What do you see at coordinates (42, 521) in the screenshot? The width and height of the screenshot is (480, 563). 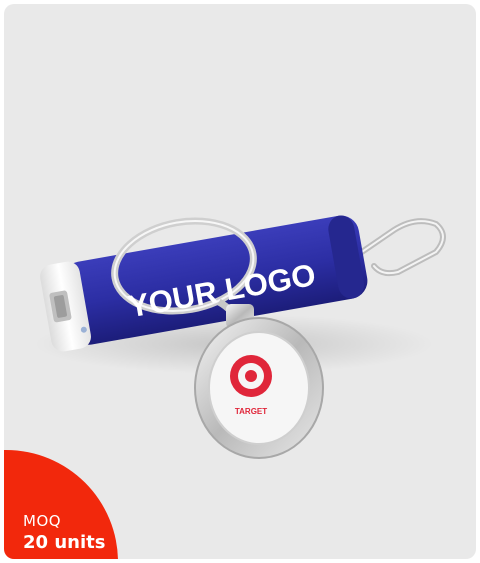 I see `moq-label: MOQ` at bounding box center [42, 521].